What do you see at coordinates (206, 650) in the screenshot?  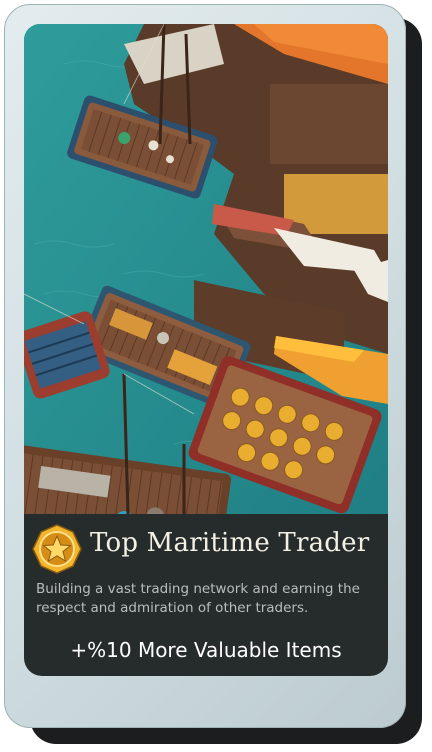 I see `card-bonus-text: +%10 More Valuable Items` at bounding box center [206, 650].